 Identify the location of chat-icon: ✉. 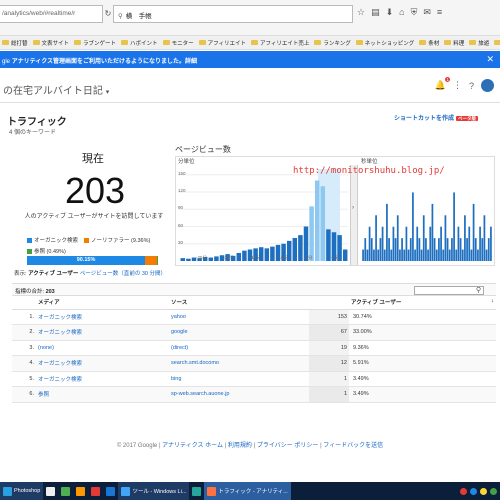
(427, 12).